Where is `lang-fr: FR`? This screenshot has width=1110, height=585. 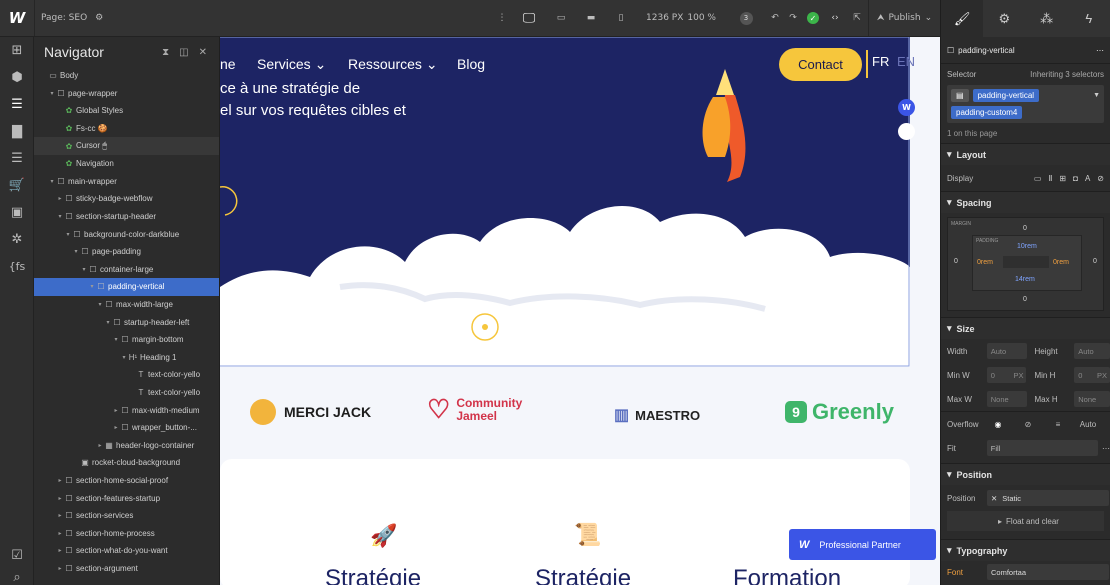
lang-fr: FR is located at coordinates (880, 61).